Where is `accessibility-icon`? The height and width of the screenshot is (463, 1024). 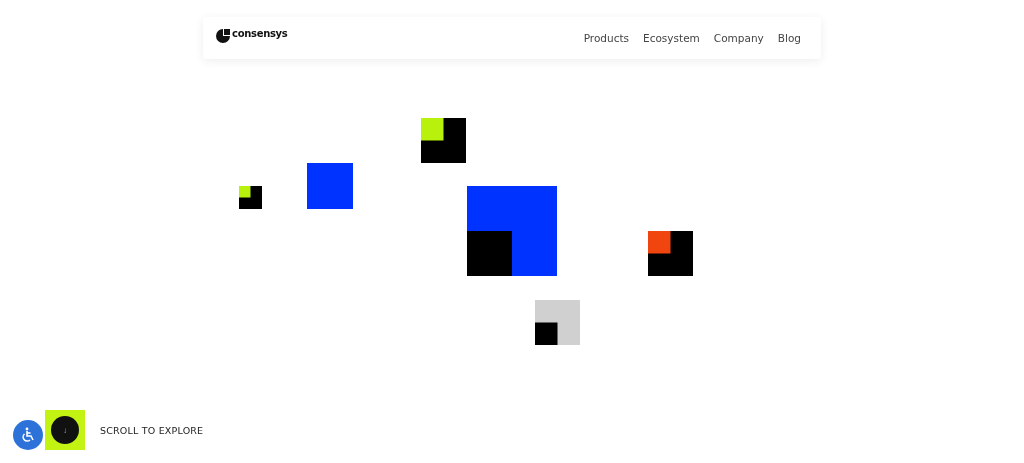
accessibility-icon is located at coordinates (28, 435).